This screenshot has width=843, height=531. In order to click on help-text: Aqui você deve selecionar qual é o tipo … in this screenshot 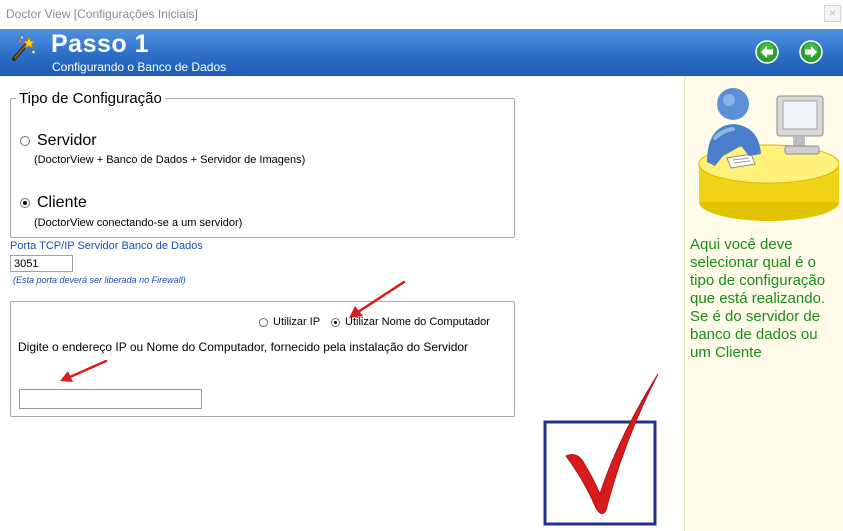, I will do `click(758, 298)`.